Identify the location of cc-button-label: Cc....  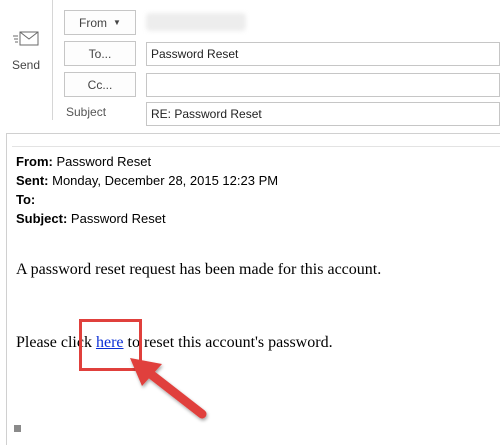
(100, 84).